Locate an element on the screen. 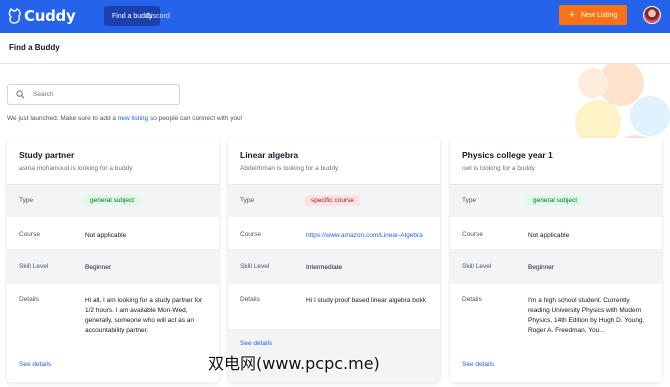 The height and width of the screenshot is (387, 670). notice-suffix: so people can connect with you! is located at coordinates (195, 118).